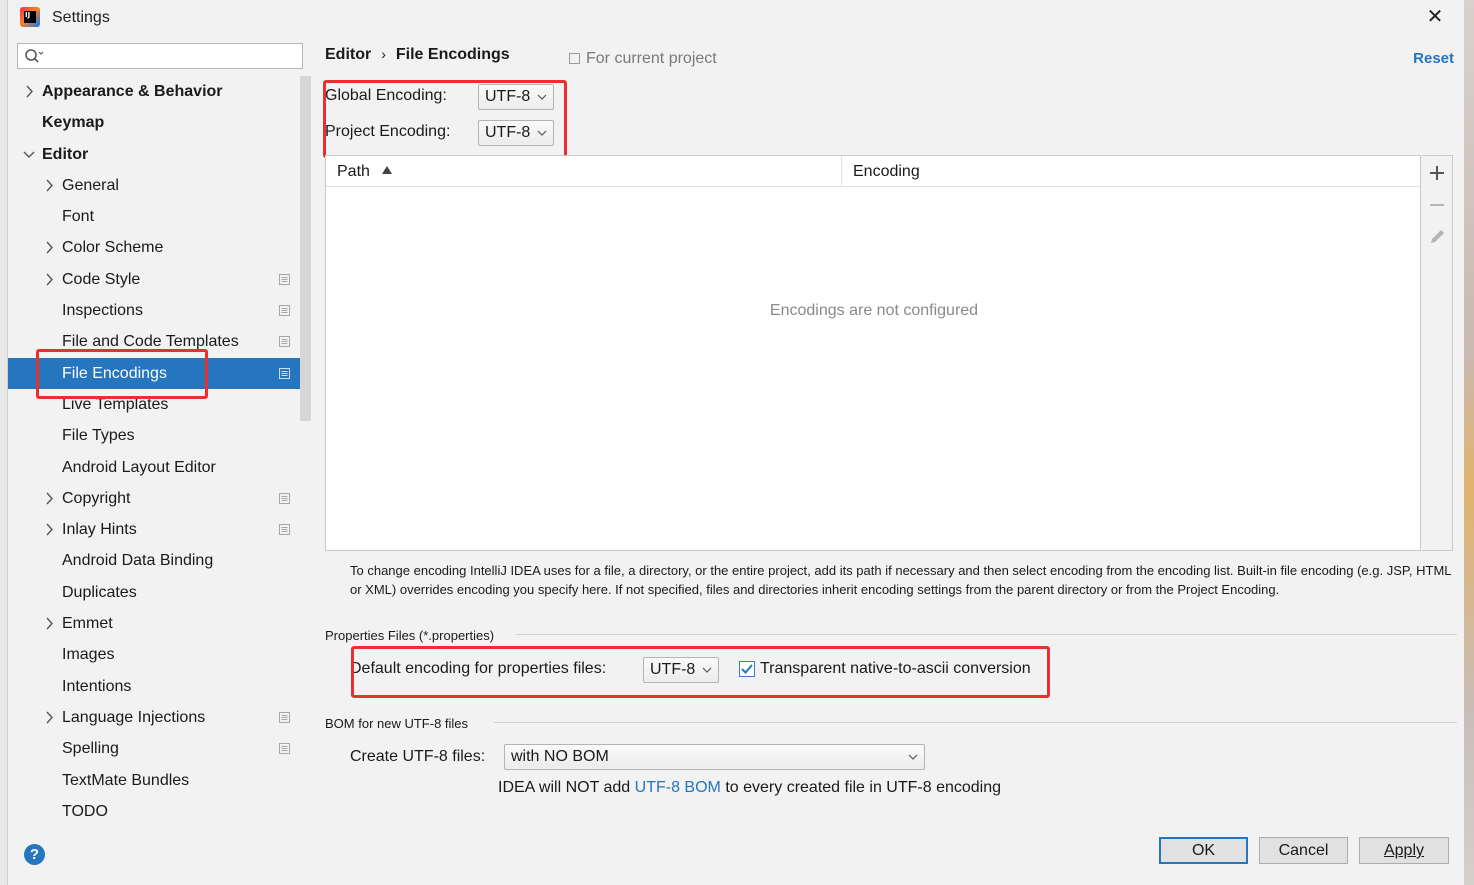  What do you see at coordinates (159, 404) in the screenshot?
I see `sidebar-item-live-templates: Live Templates` at bounding box center [159, 404].